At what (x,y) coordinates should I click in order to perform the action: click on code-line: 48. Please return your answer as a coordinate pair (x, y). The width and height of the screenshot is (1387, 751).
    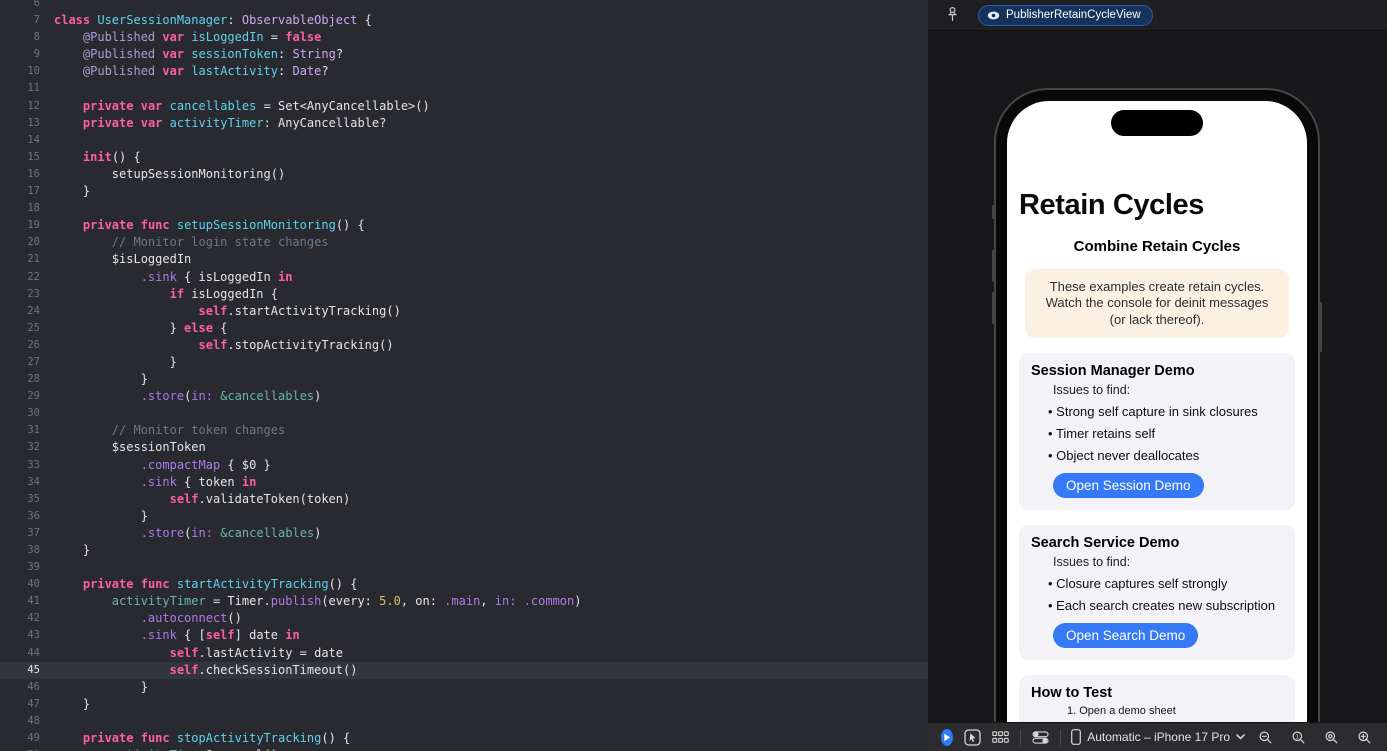
    Looking at the image, I should click on (464, 721).